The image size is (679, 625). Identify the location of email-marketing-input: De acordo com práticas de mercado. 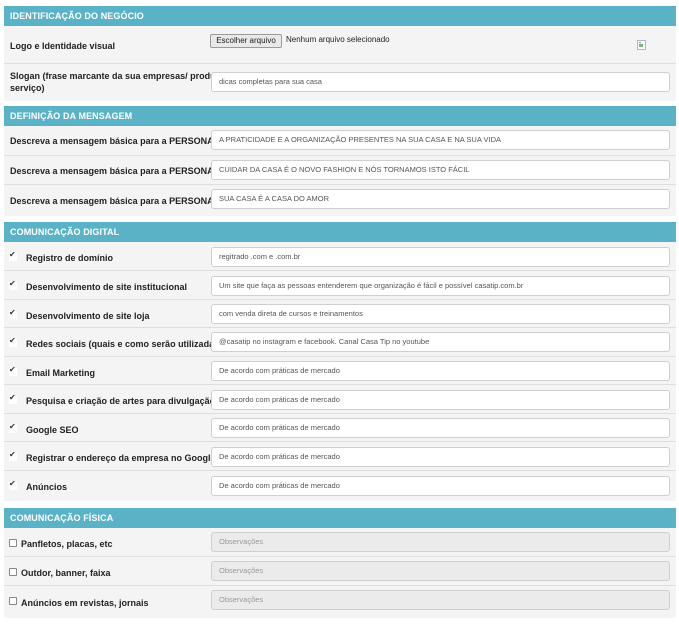
(440, 371).